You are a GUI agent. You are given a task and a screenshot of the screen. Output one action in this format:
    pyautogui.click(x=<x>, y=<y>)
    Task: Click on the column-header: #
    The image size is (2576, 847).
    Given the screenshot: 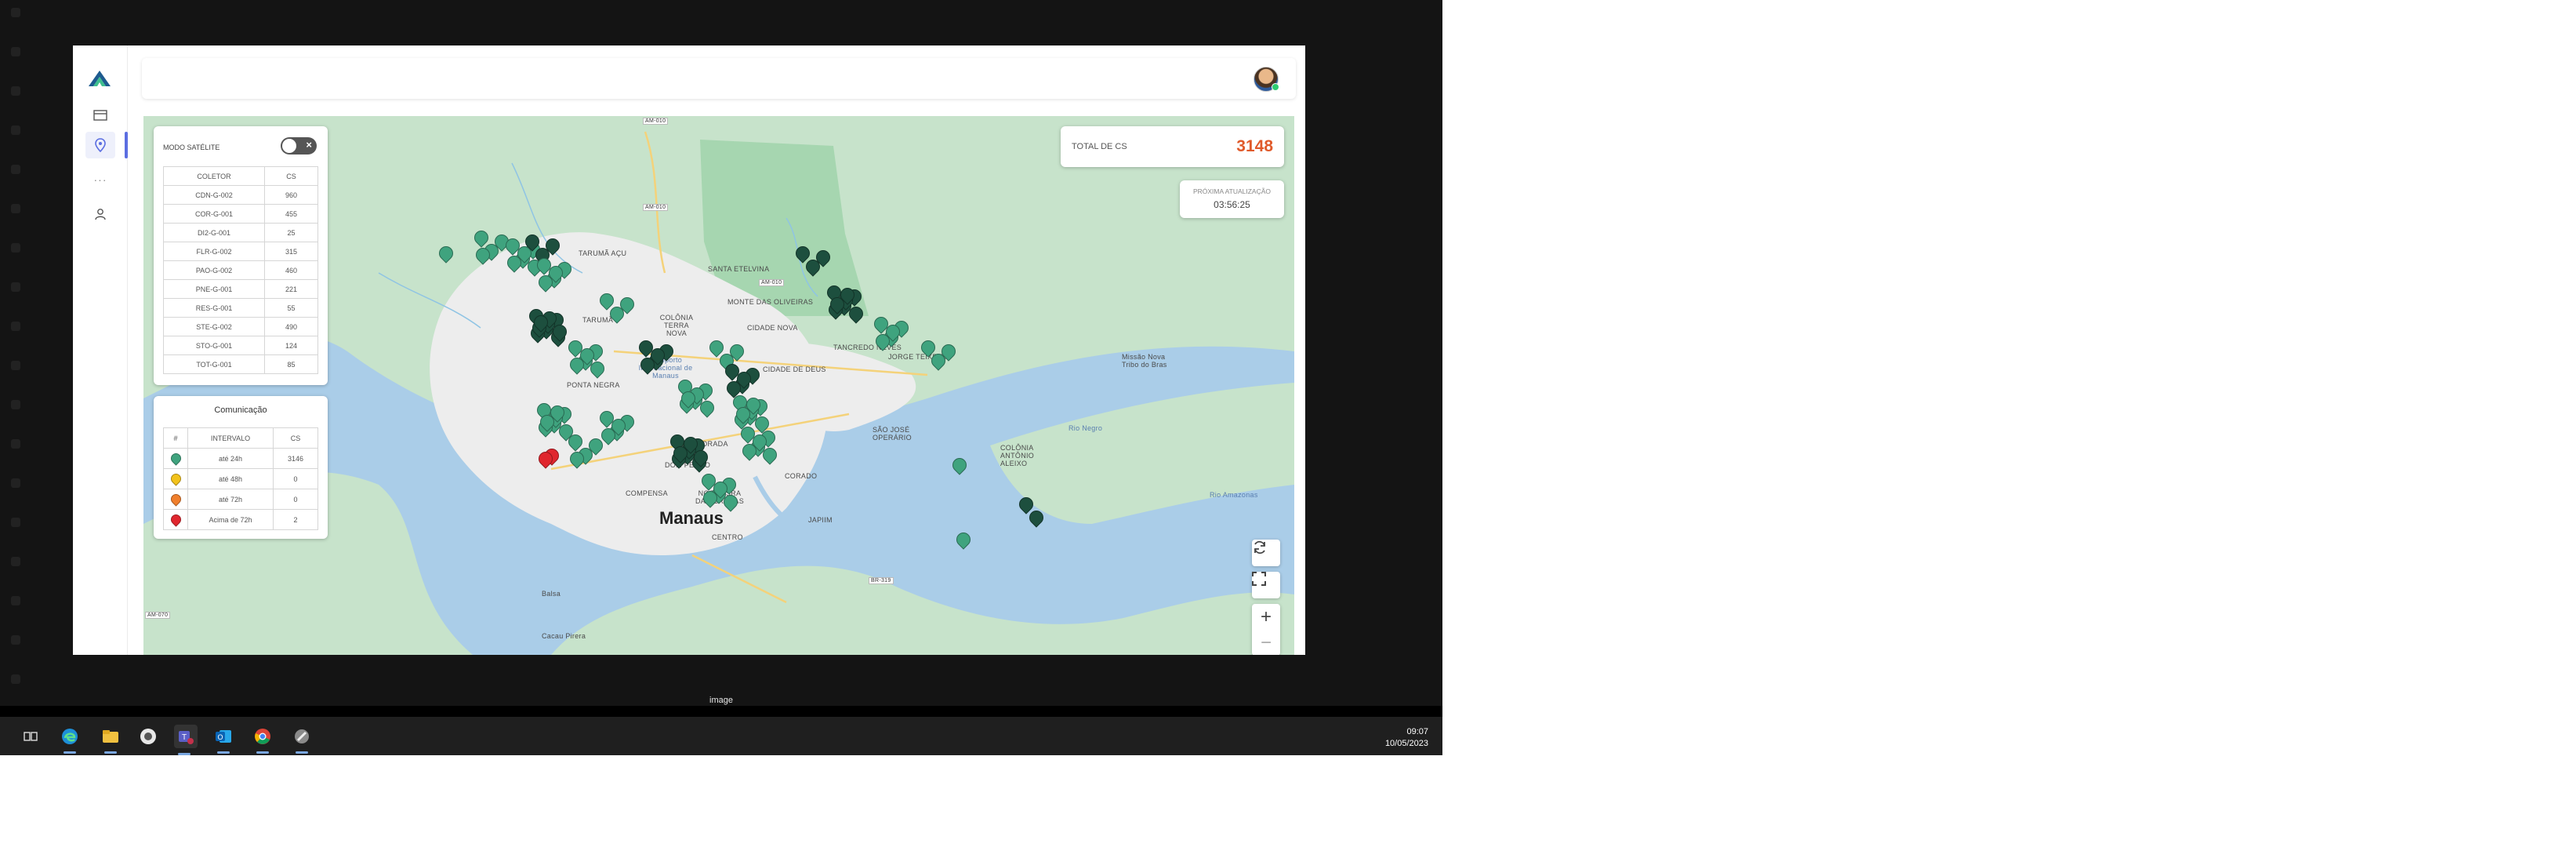 What is the action you would take?
    pyautogui.click(x=176, y=438)
    